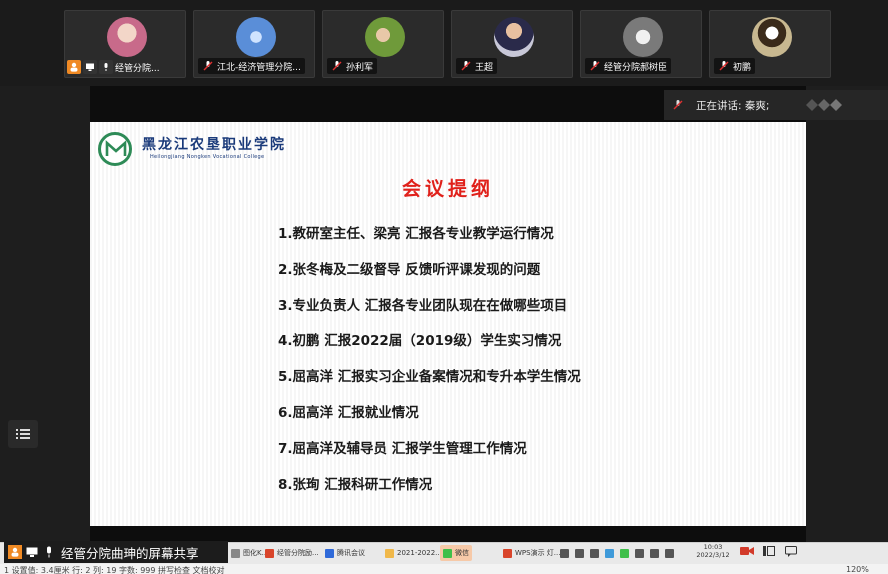 The image size is (888, 574). What do you see at coordinates (423, 305) in the screenshot?
I see `agenda-item: 3.专业负责人 汇报各专业团队现在在做哪些项目` at bounding box center [423, 305].